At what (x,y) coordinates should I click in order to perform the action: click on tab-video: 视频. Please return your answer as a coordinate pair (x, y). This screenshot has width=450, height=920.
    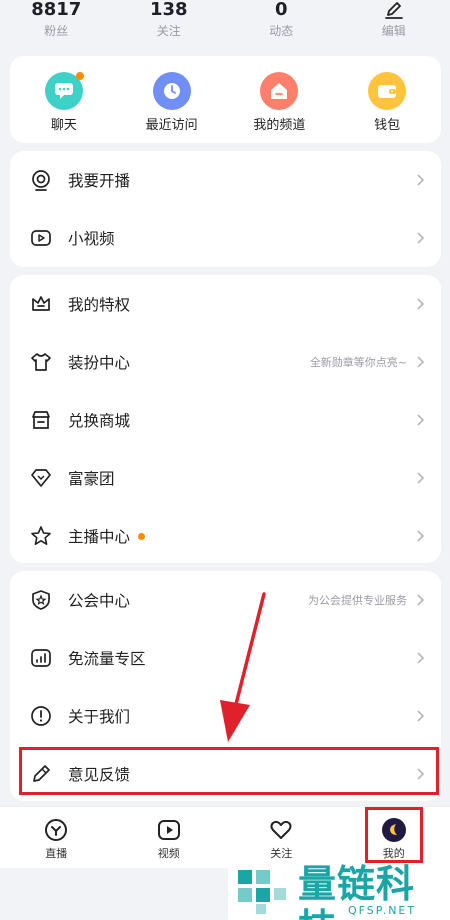
    Looking at the image, I should click on (169, 837).